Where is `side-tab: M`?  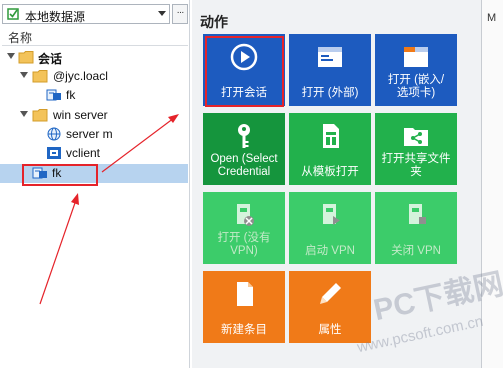
side-tab: M is located at coordinates (492, 184).